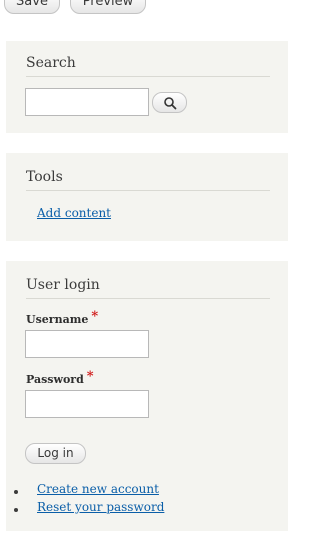 The image size is (320, 536). I want to click on log-in-button: Log in, so click(55, 453).